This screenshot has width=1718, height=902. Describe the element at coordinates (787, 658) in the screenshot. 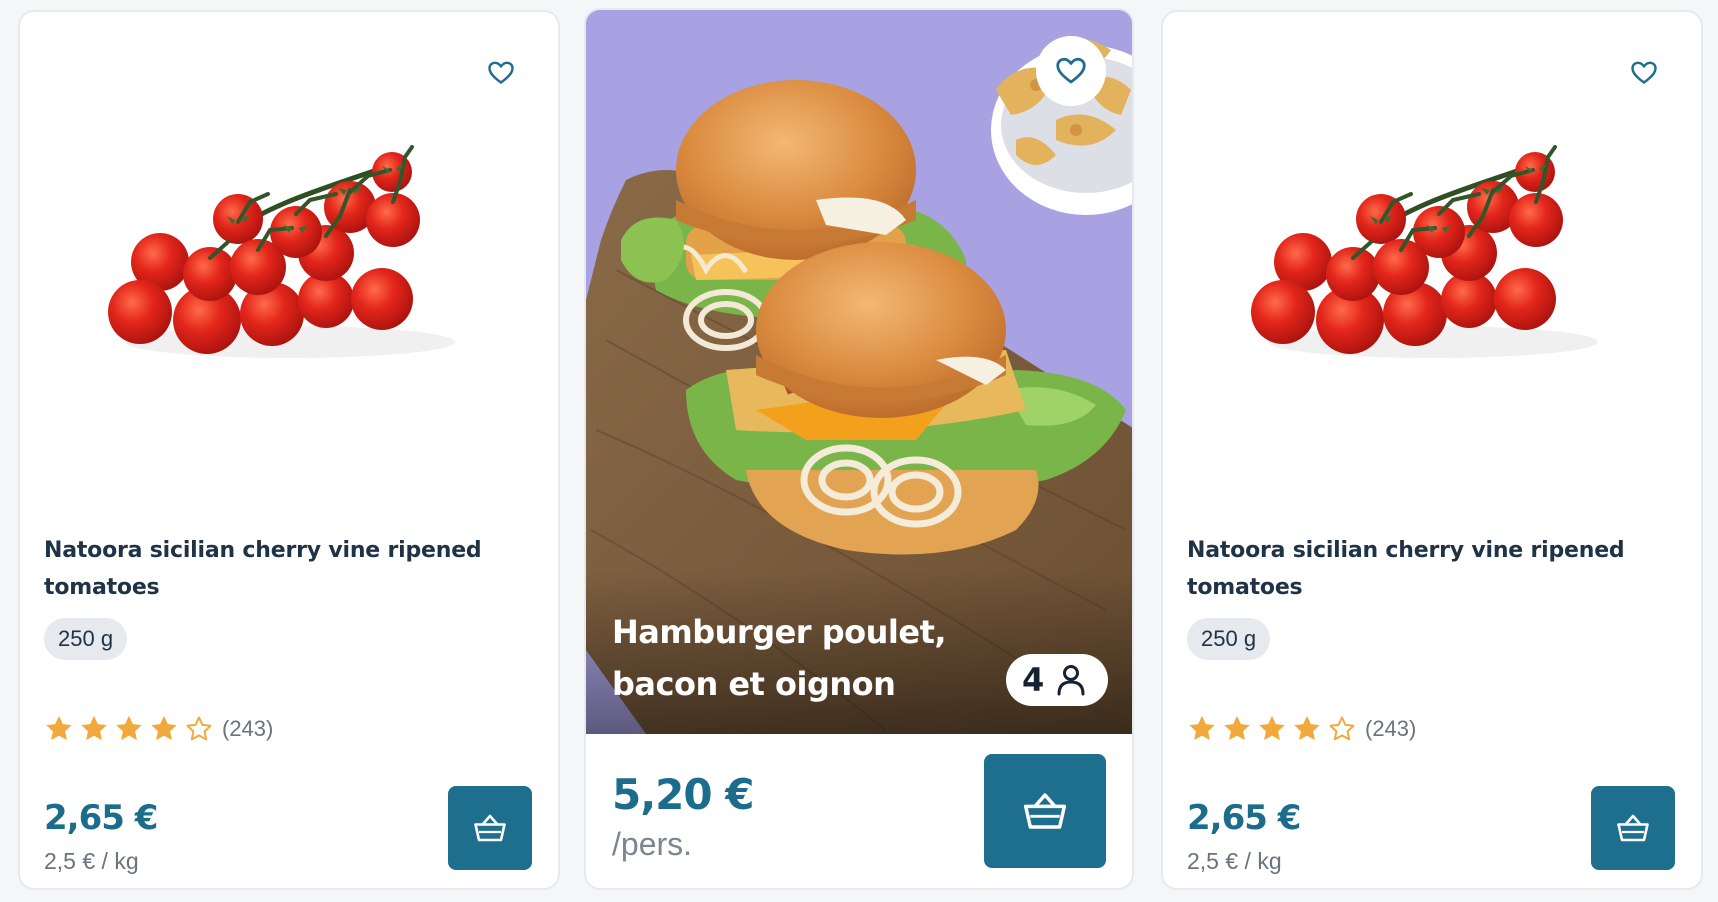

I see `recipe-title: Hamburger poulet, bacon et oignon` at that location.